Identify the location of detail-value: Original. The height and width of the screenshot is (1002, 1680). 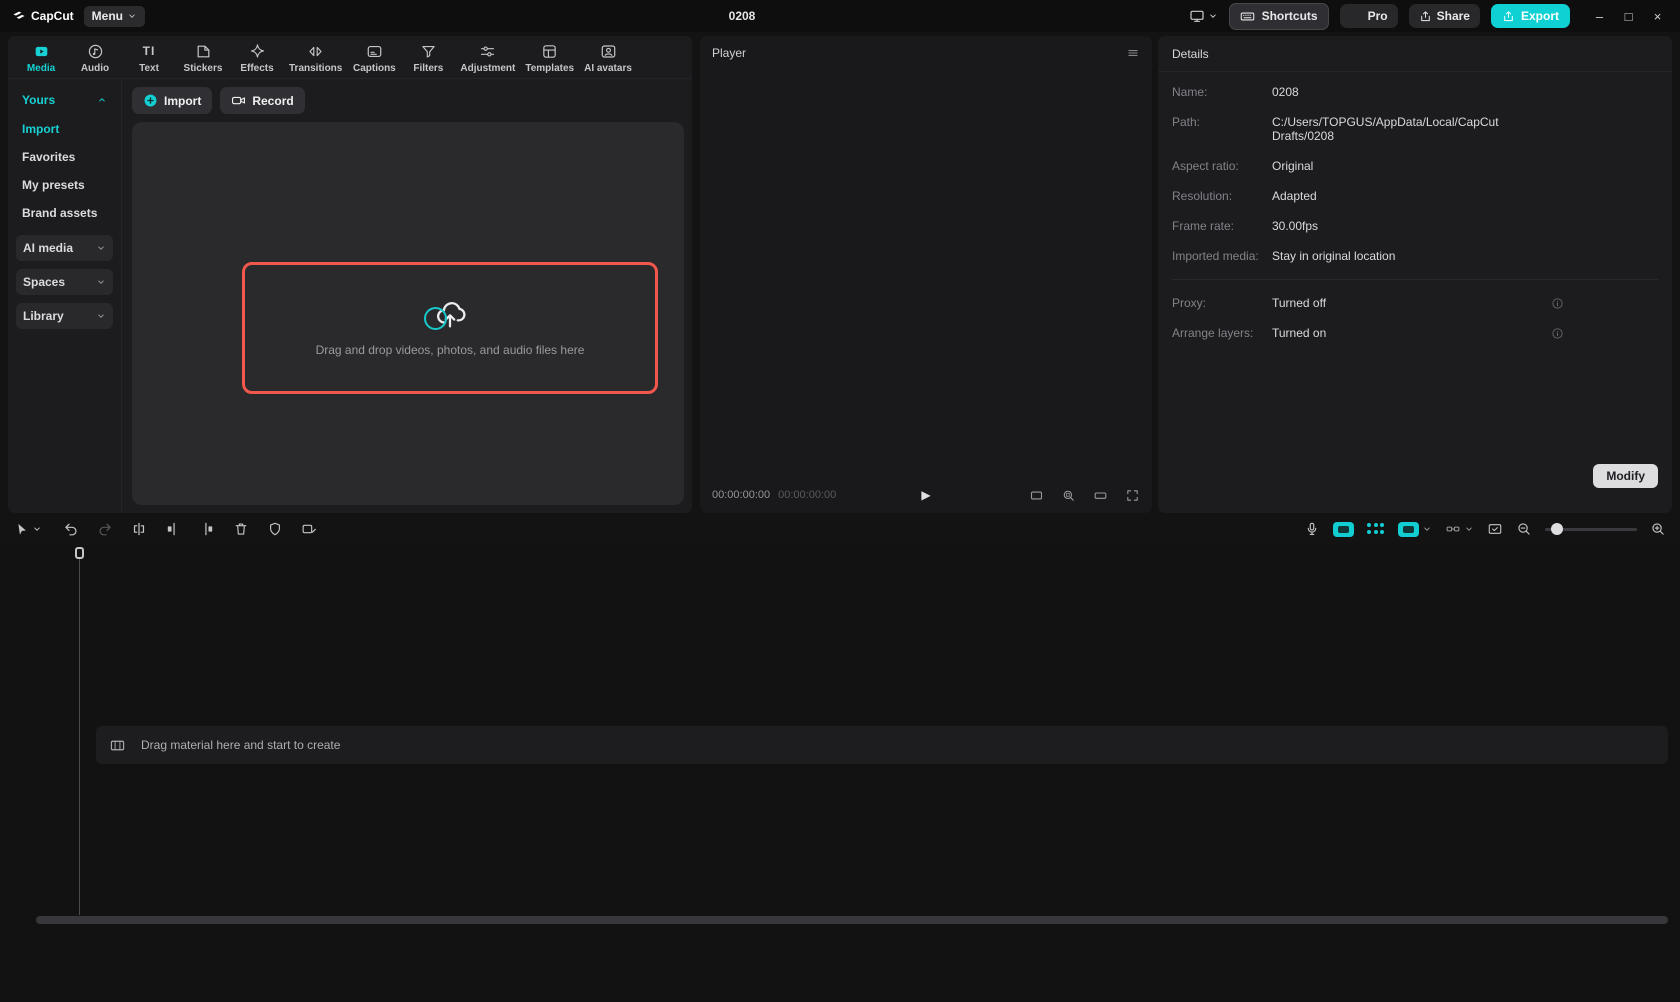
(1293, 166).